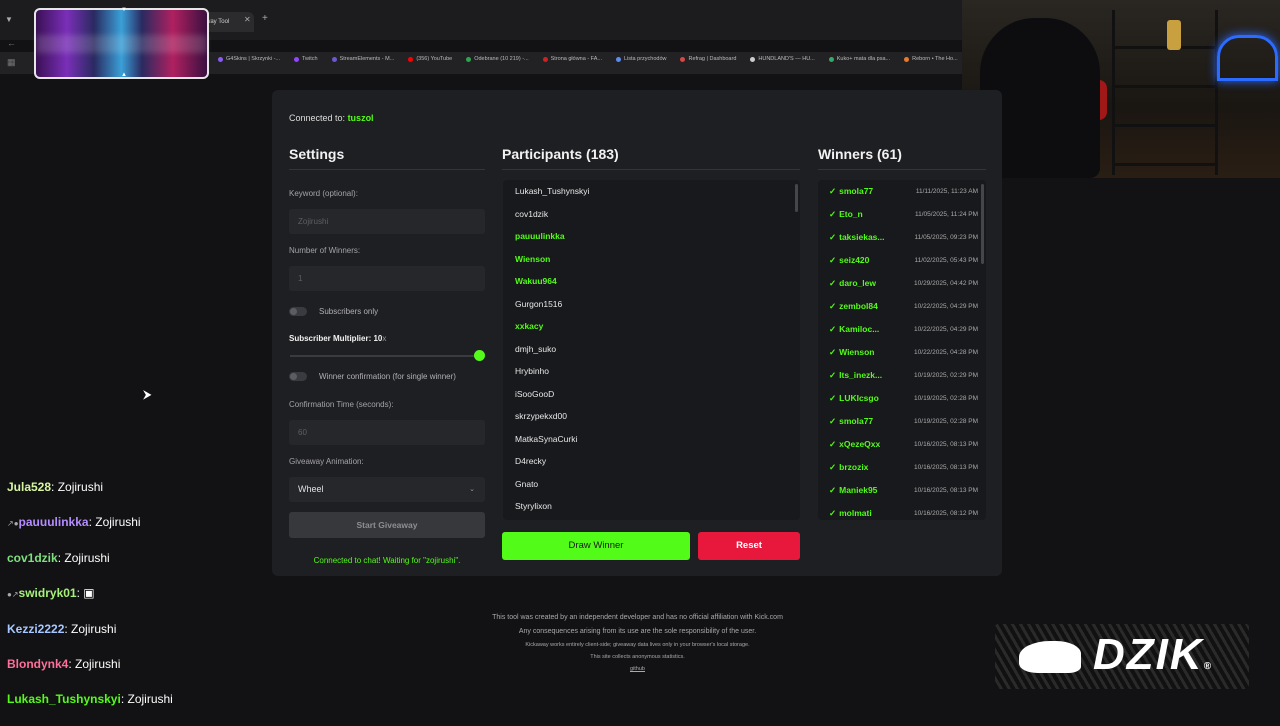 This screenshot has height=726, width=1280. I want to click on participants-divider, so click(651, 169).